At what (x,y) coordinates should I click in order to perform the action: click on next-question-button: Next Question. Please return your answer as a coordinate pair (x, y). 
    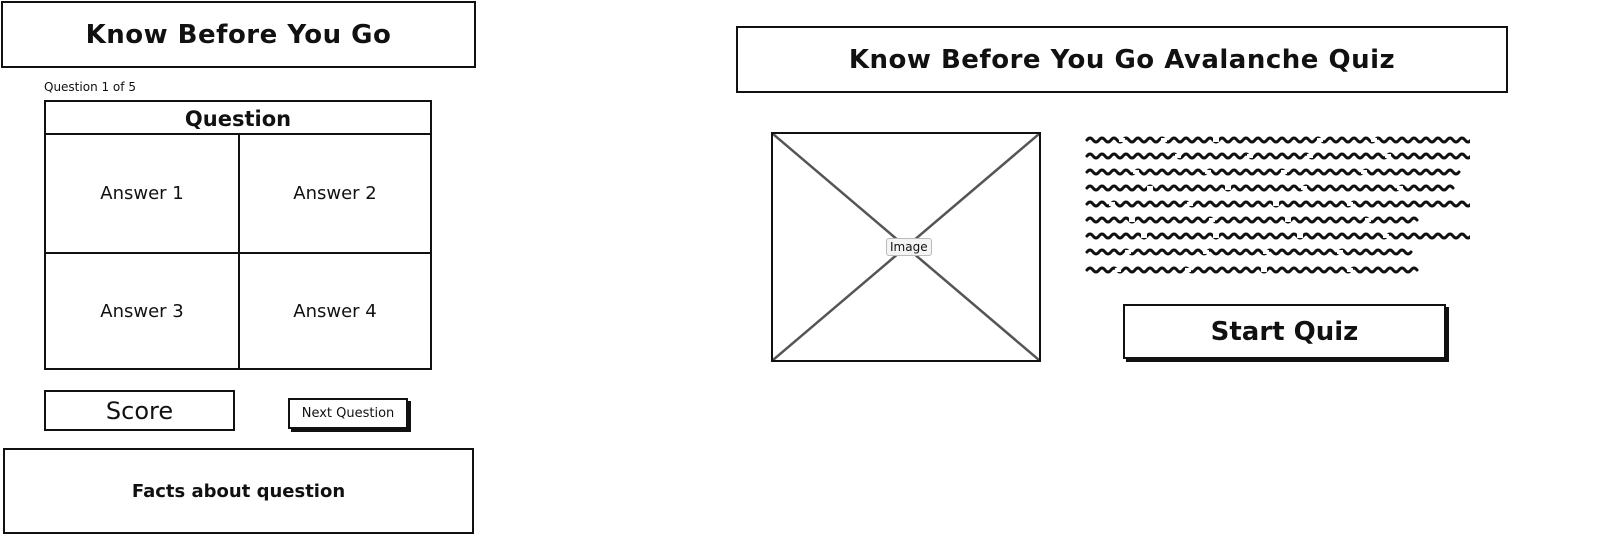
    Looking at the image, I should click on (348, 413).